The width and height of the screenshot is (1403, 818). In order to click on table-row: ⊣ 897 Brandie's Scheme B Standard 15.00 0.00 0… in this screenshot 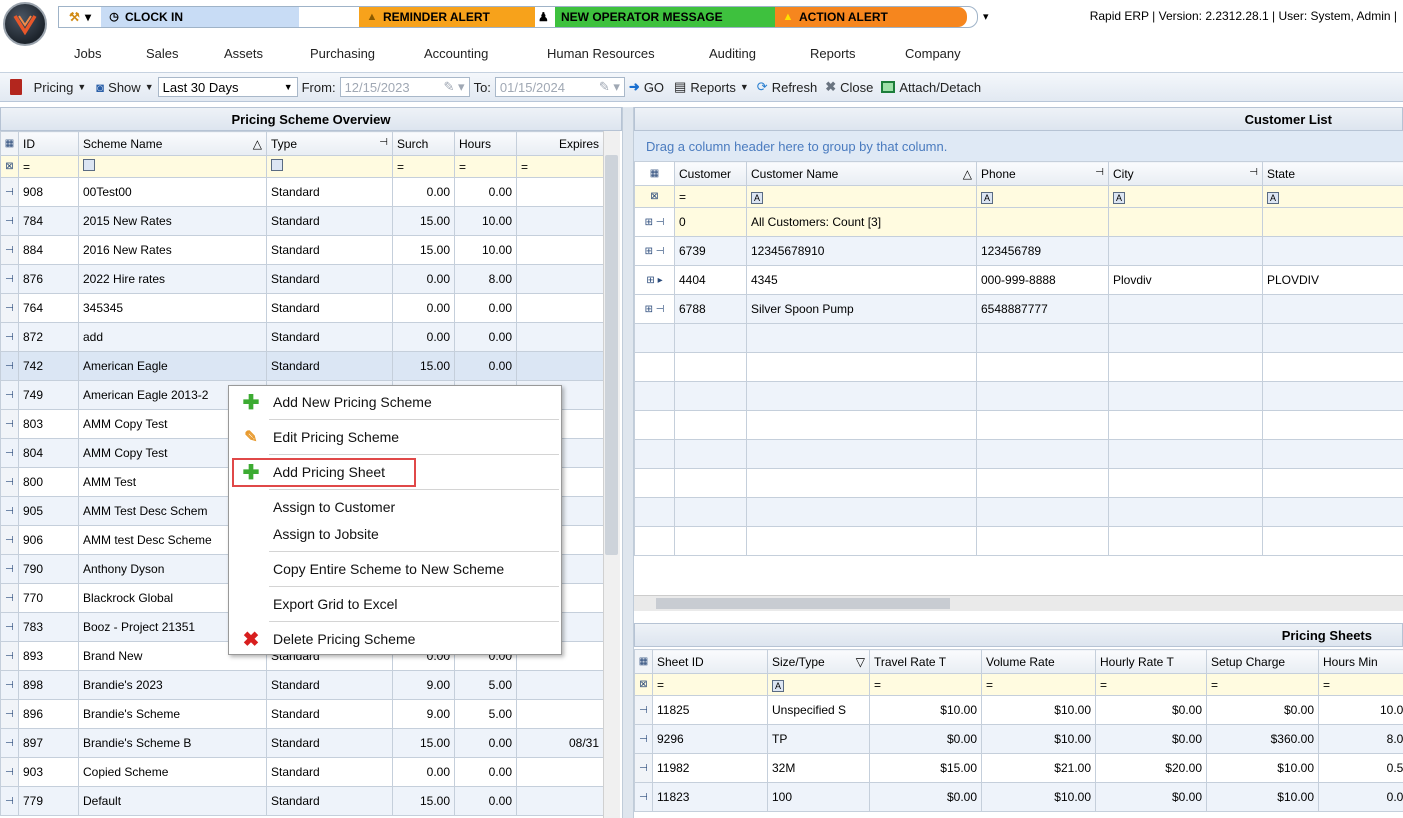, I will do `click(302, 743)`.